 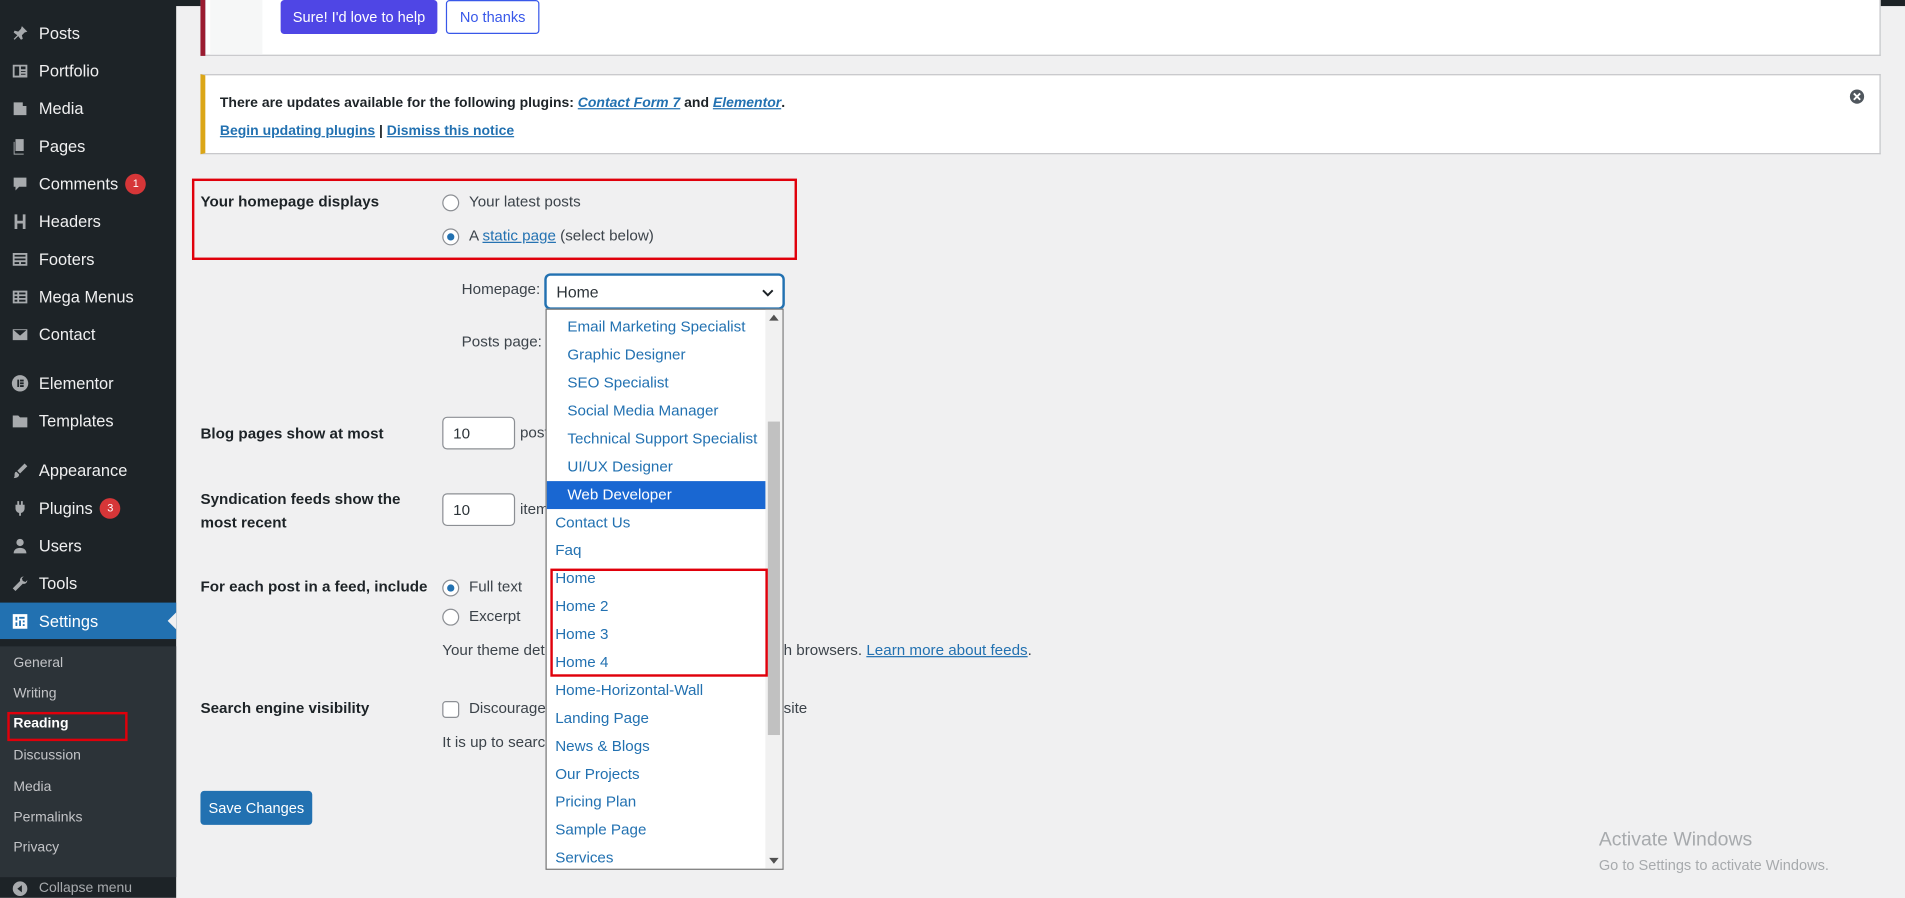 I want to click on blog-pages-input: 10, so click(x=479, y=433).